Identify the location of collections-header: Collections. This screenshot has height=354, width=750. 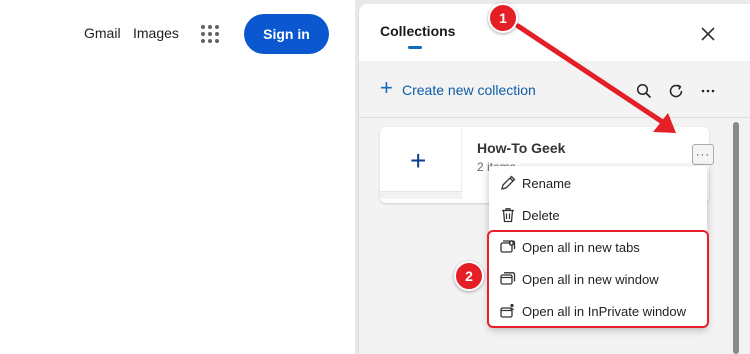
(554, 32).